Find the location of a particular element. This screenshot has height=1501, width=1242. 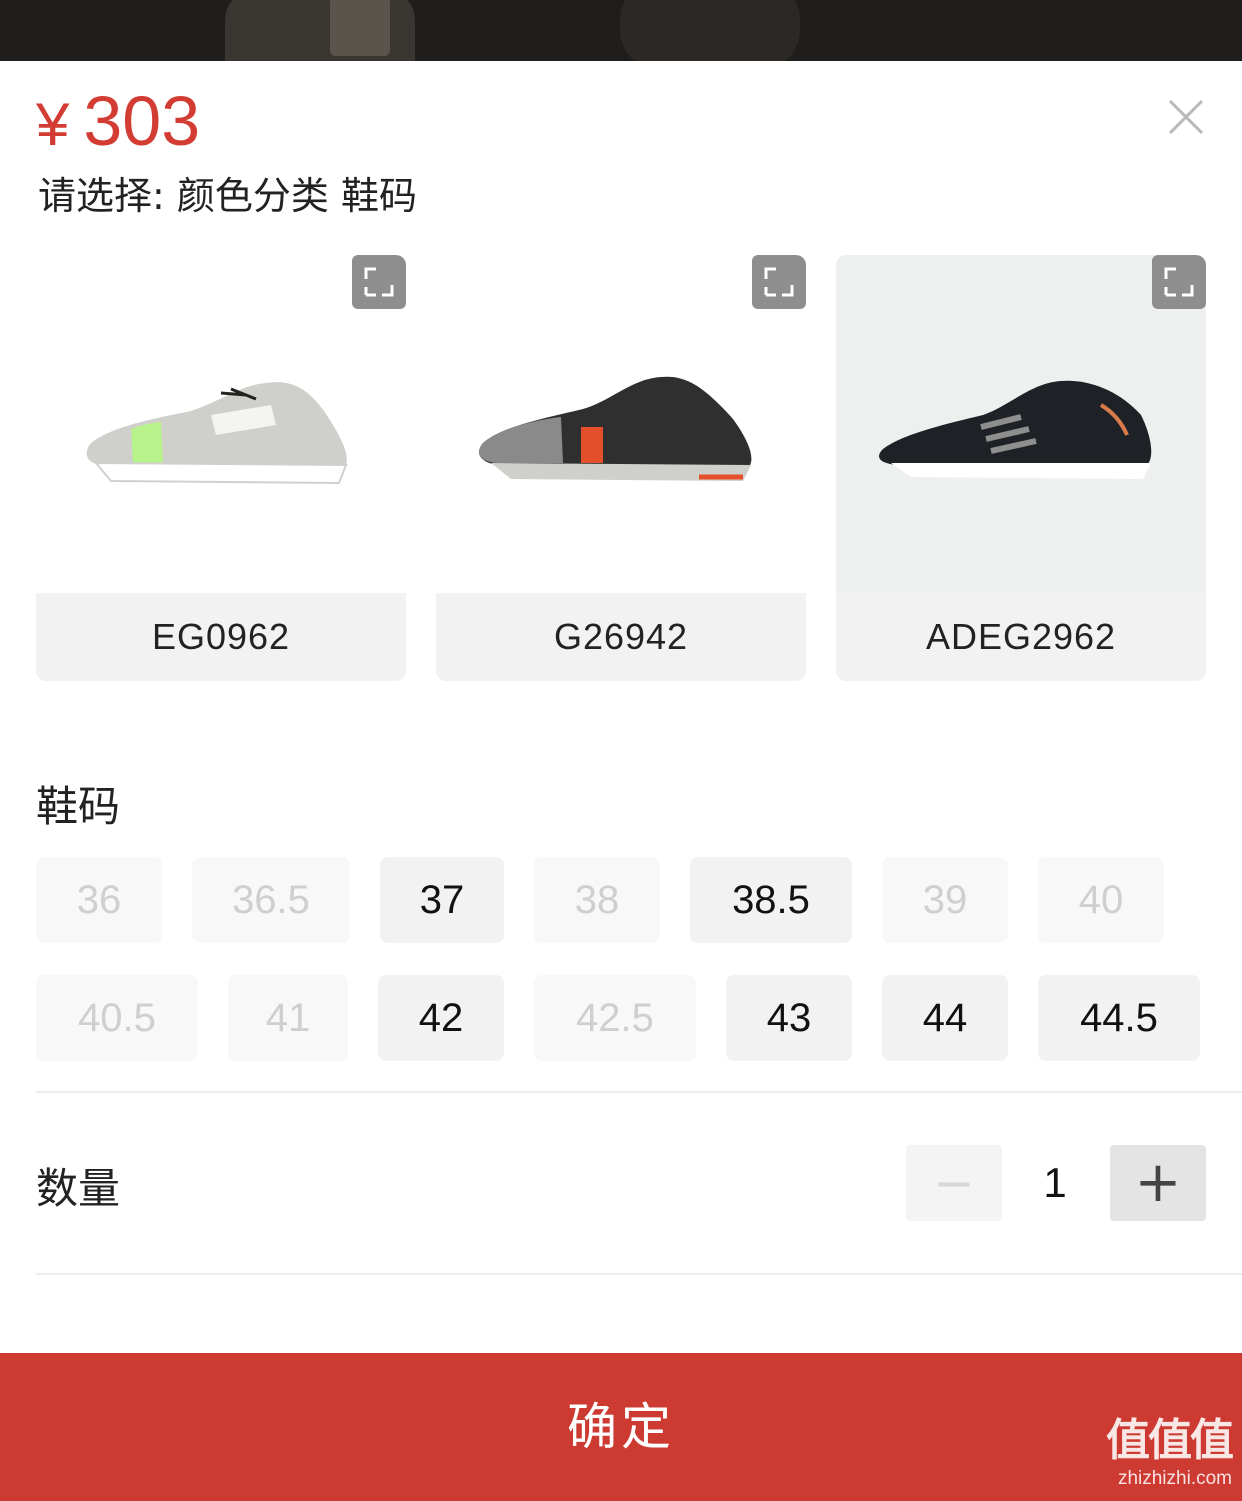

watermark-logo: 值值值 is located at coordinates (1170, 1440).